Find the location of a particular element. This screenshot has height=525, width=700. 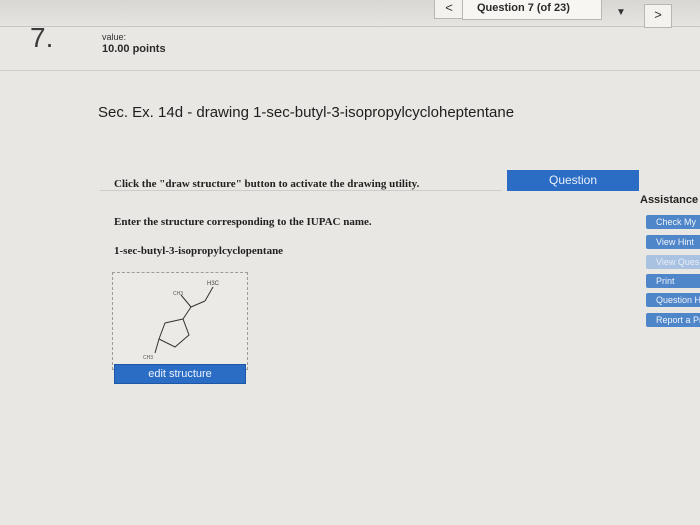

next-question-button: > is located at coordinates (658, 16).